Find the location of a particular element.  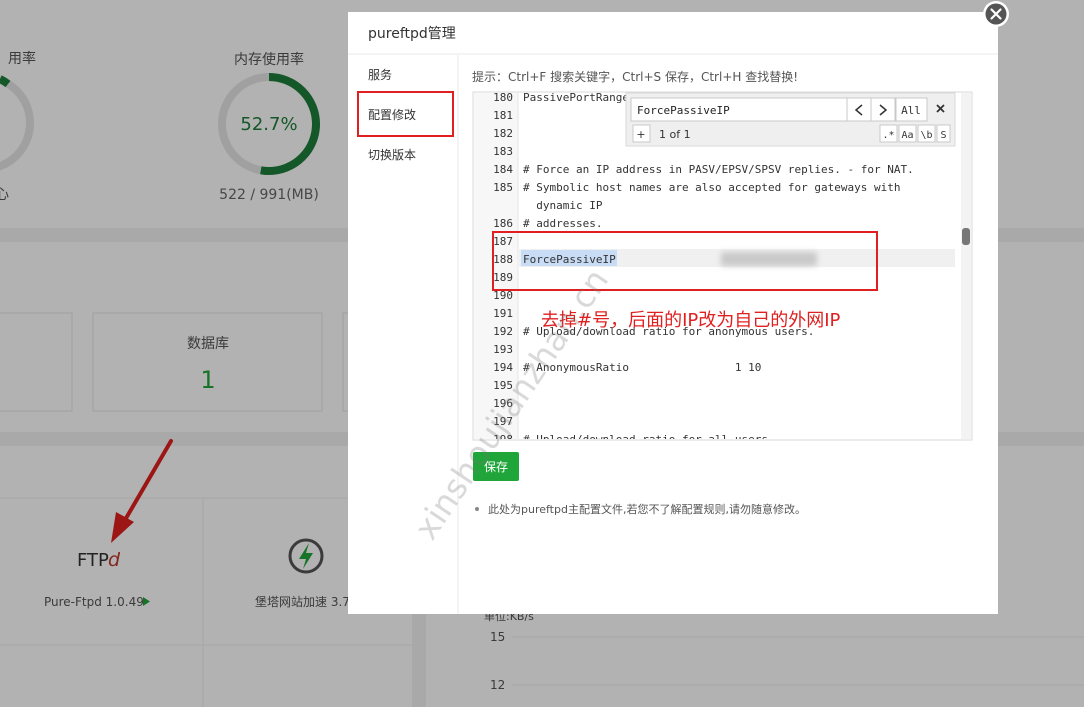

line-number: 183 is located at coordinates (503, 151).